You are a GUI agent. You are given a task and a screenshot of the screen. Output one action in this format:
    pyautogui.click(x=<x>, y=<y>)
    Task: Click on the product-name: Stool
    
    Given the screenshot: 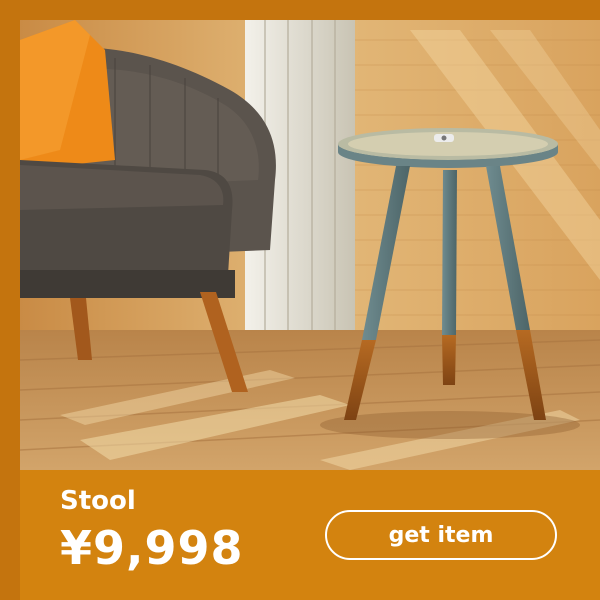 What is the action you would take?
    pyautogui.click(x=98, y=501)
    